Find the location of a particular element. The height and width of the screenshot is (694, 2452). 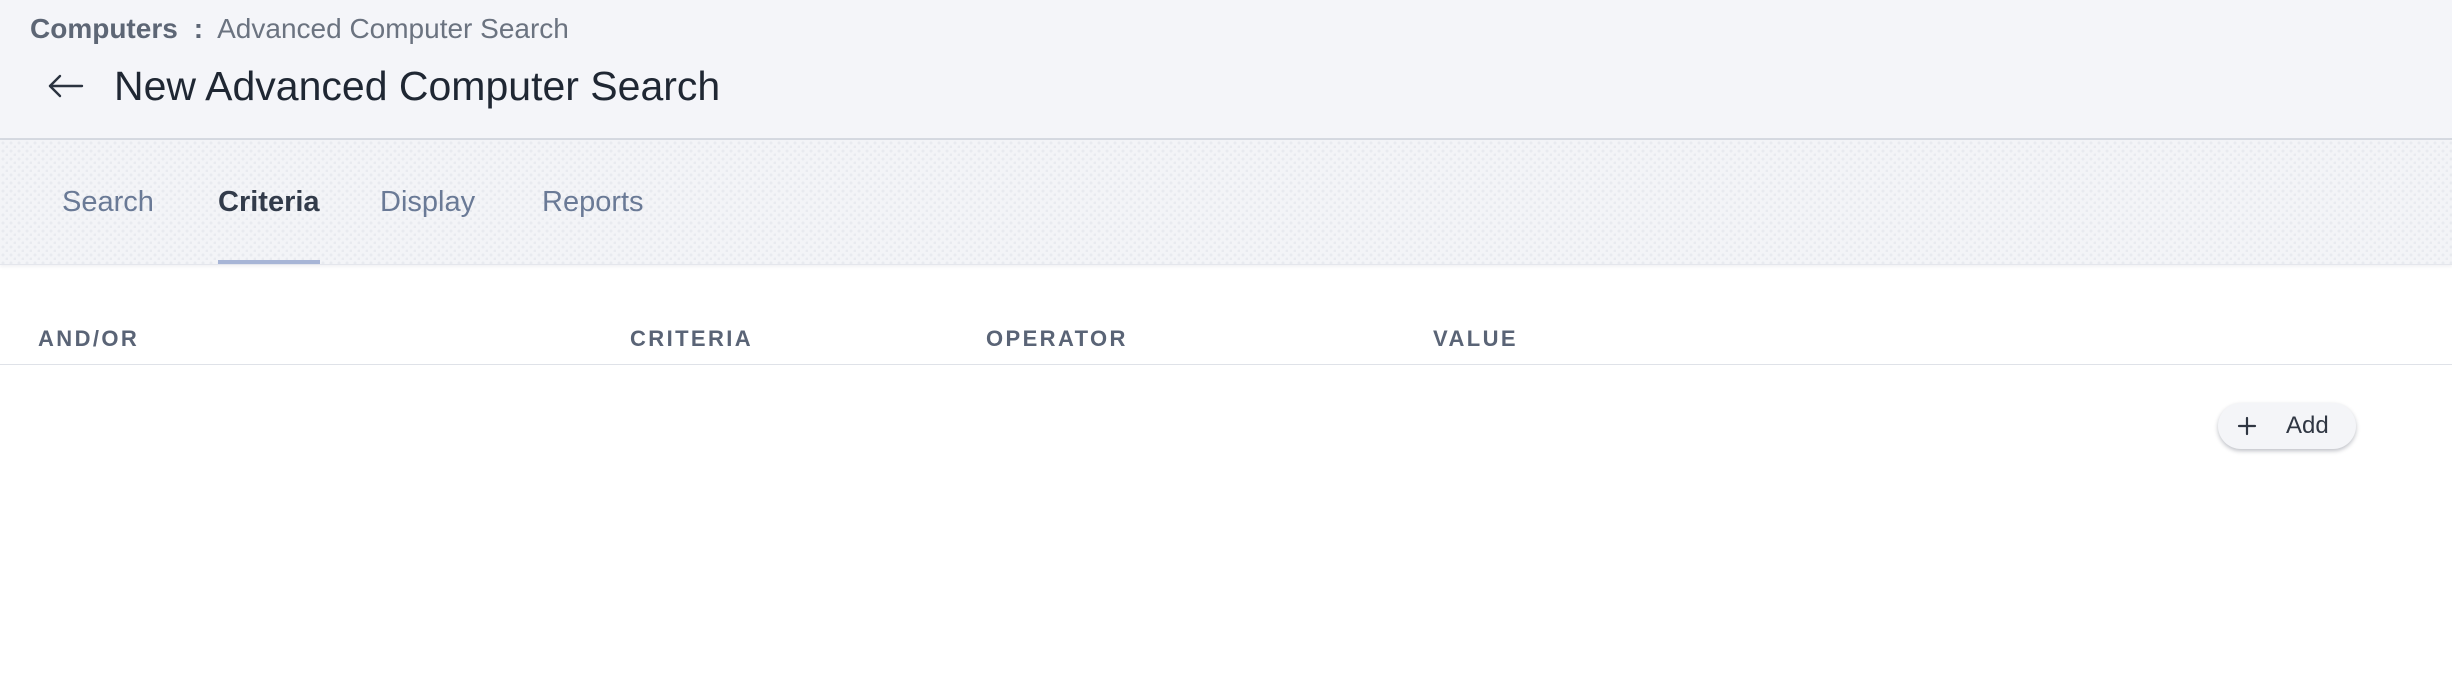

tab-search-label: Search is located at coordinates (108, 201).